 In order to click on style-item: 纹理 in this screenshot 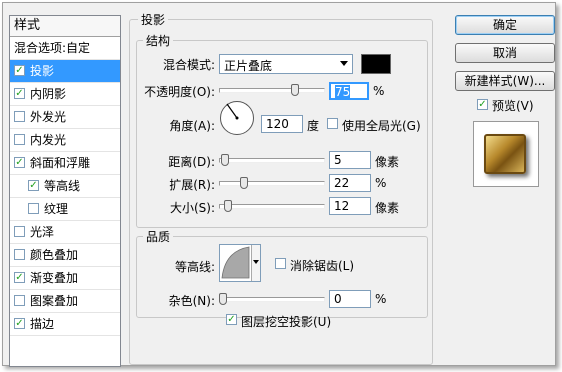, I will do `click(65, 209)`.